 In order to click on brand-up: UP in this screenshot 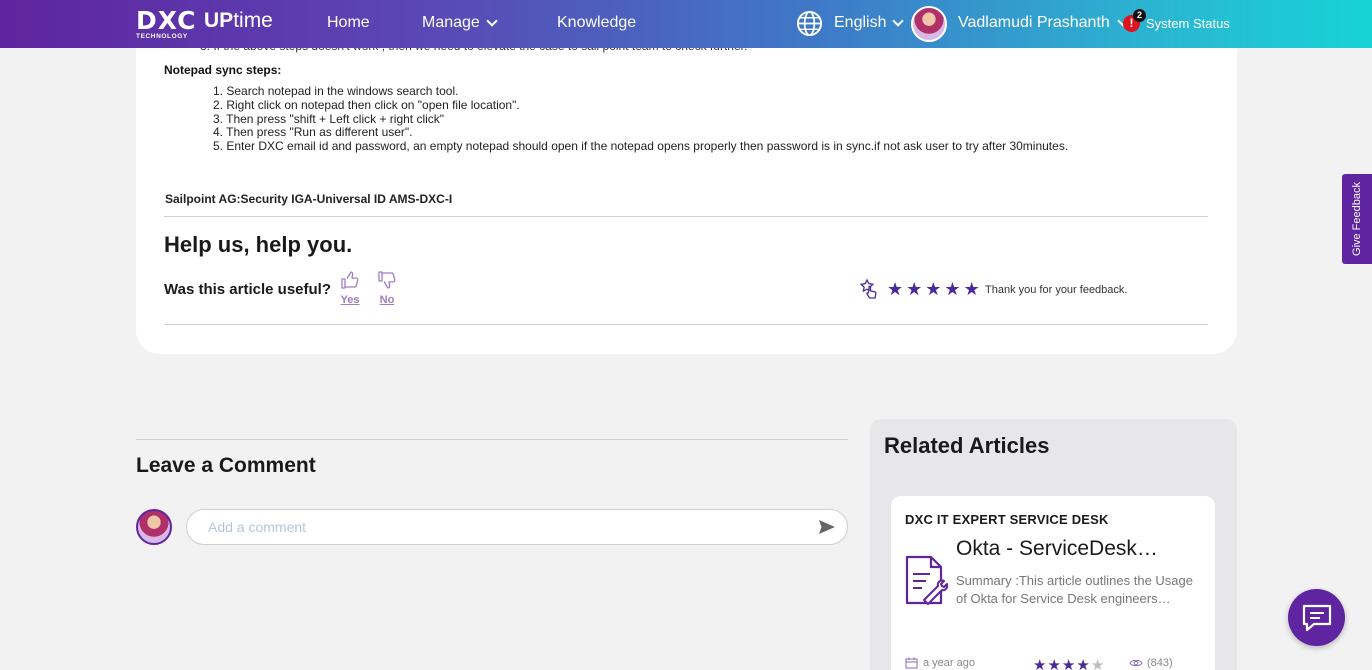, I will do `click(219, 20)`.